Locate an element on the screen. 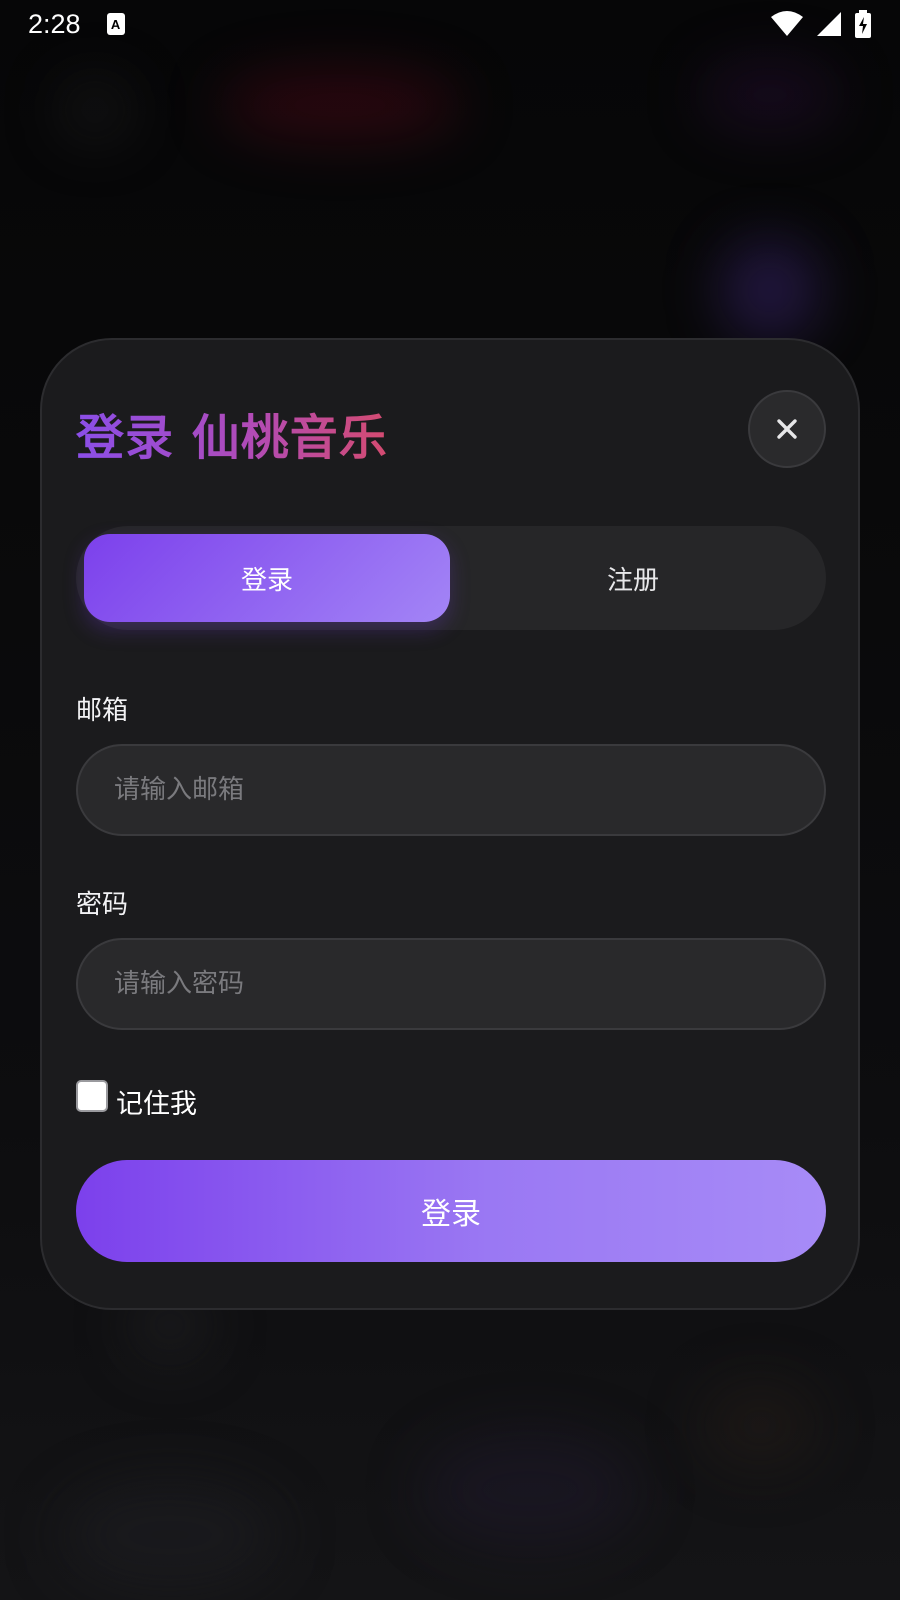  signal-icon is located at coordinates (829, 24).